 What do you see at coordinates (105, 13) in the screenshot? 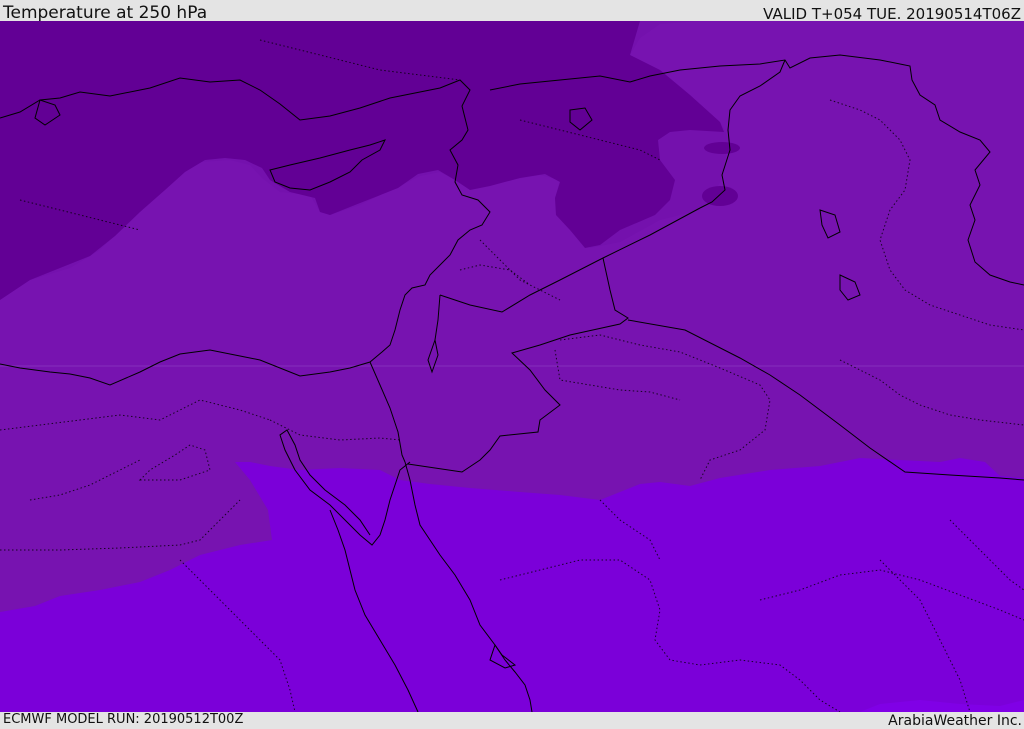
I see `map-title: Temperature at 250 hPa` at bounding box center [105, 13].